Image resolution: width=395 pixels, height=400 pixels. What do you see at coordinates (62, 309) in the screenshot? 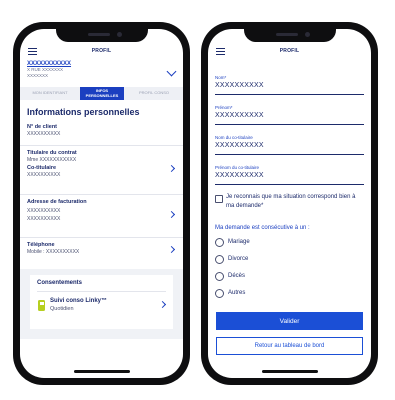
I see `consent-item-frequency: Quotidien` at bounding box center [62, 309].